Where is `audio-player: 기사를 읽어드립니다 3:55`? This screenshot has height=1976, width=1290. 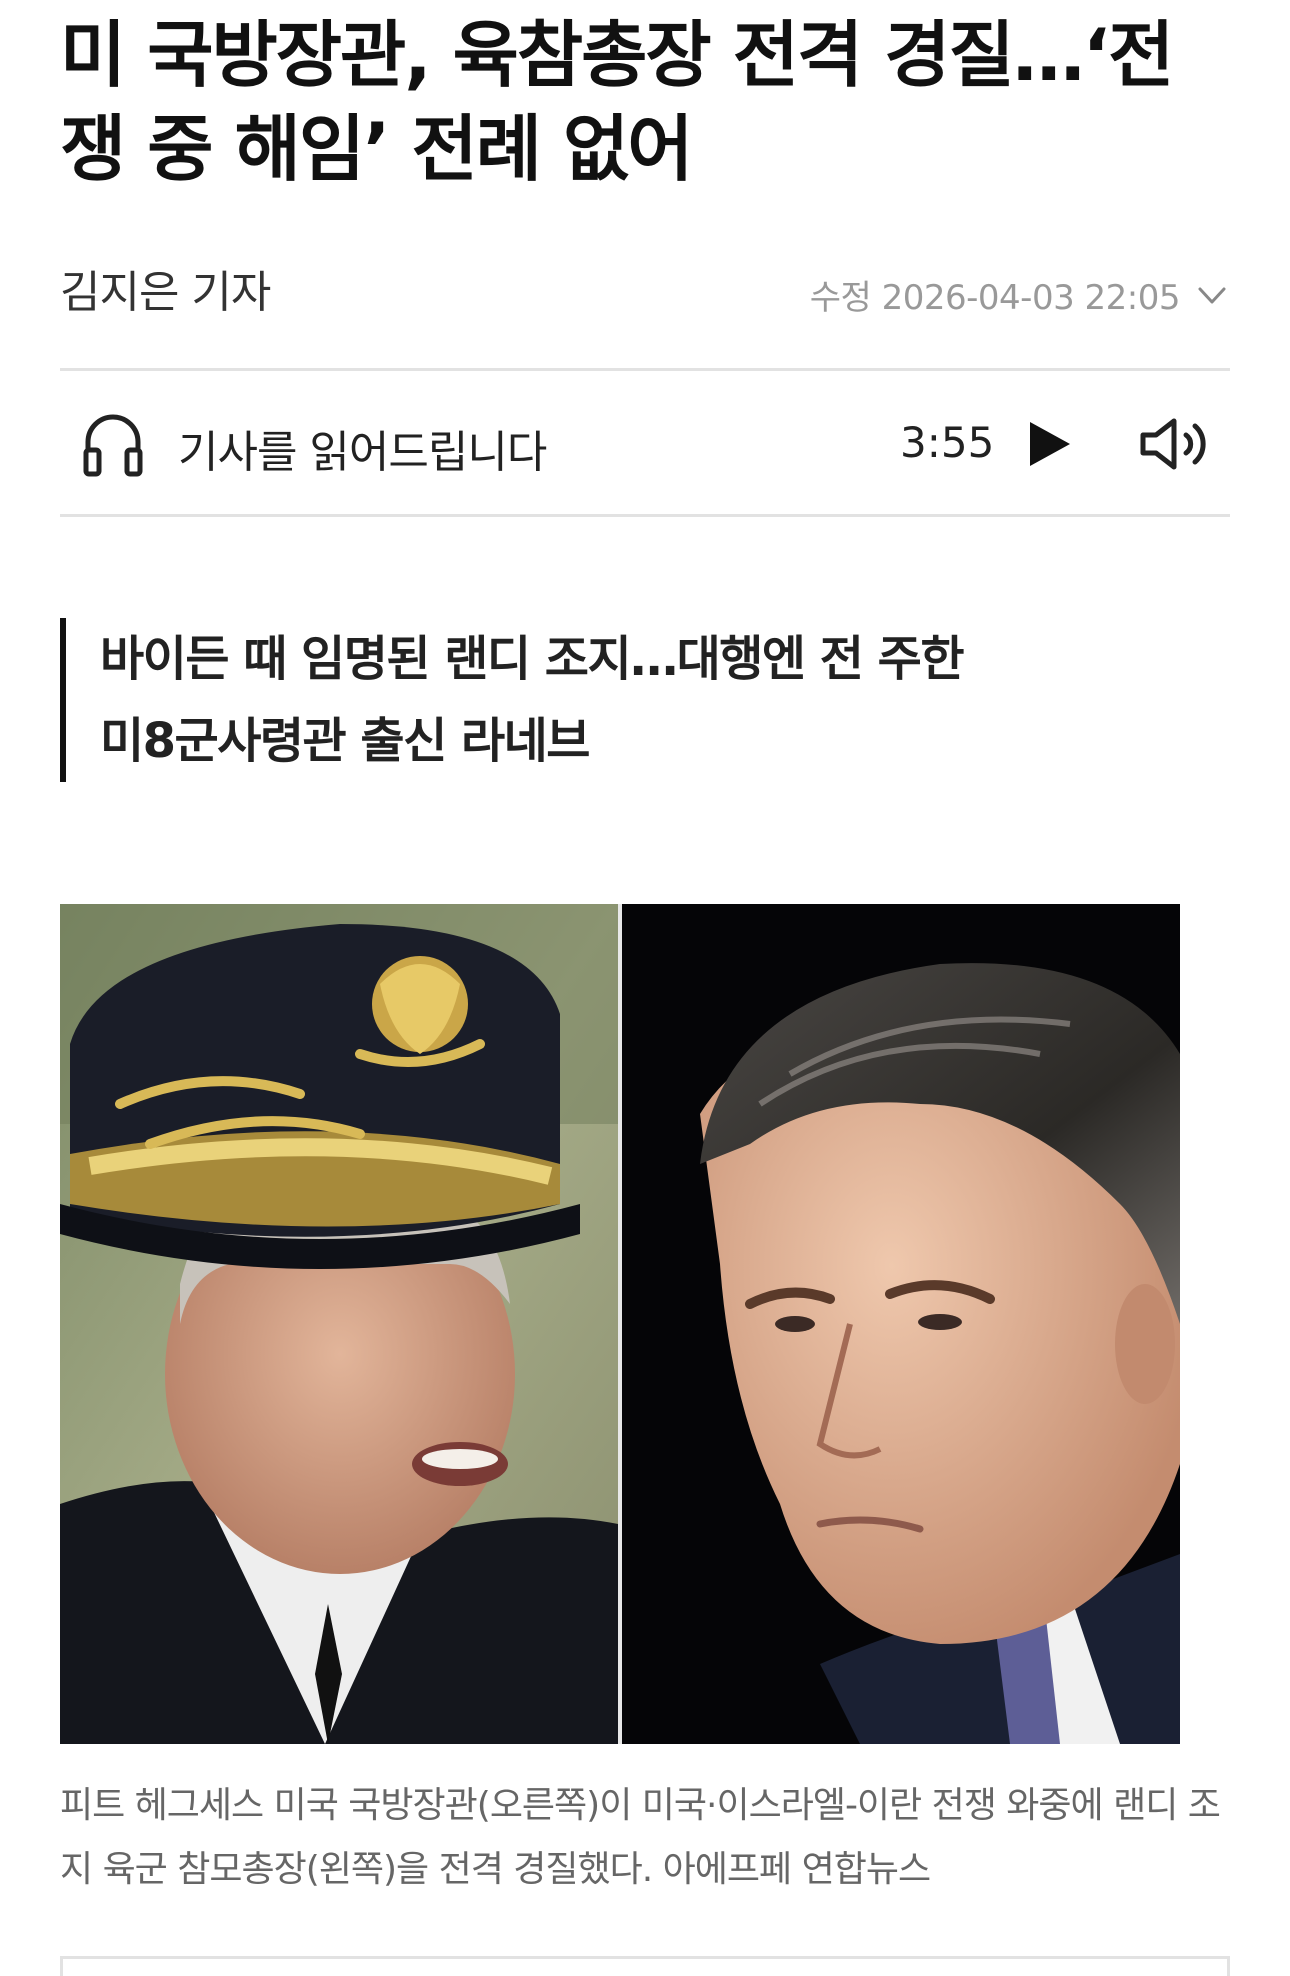
audio-player: 기사를 읽어드립니다 3:55 is located at coordinates (645, 443).